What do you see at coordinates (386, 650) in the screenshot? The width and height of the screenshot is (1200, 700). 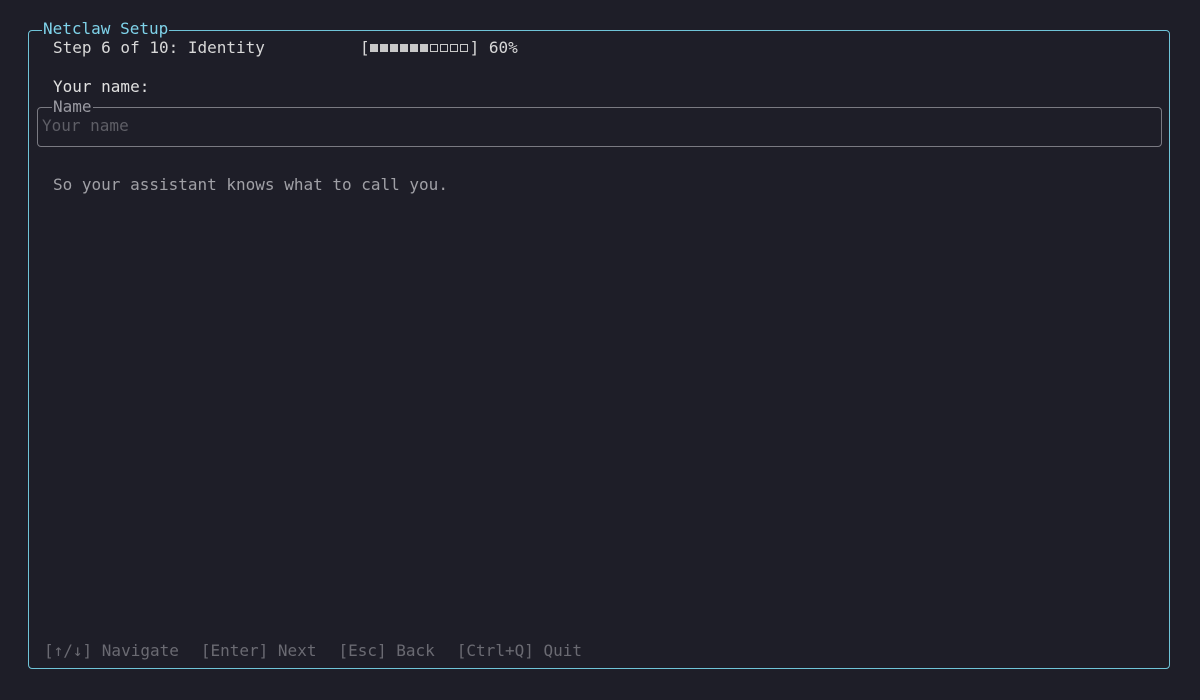 I see `back-hint: [Esc] Back` at bounding box center [386, 650].